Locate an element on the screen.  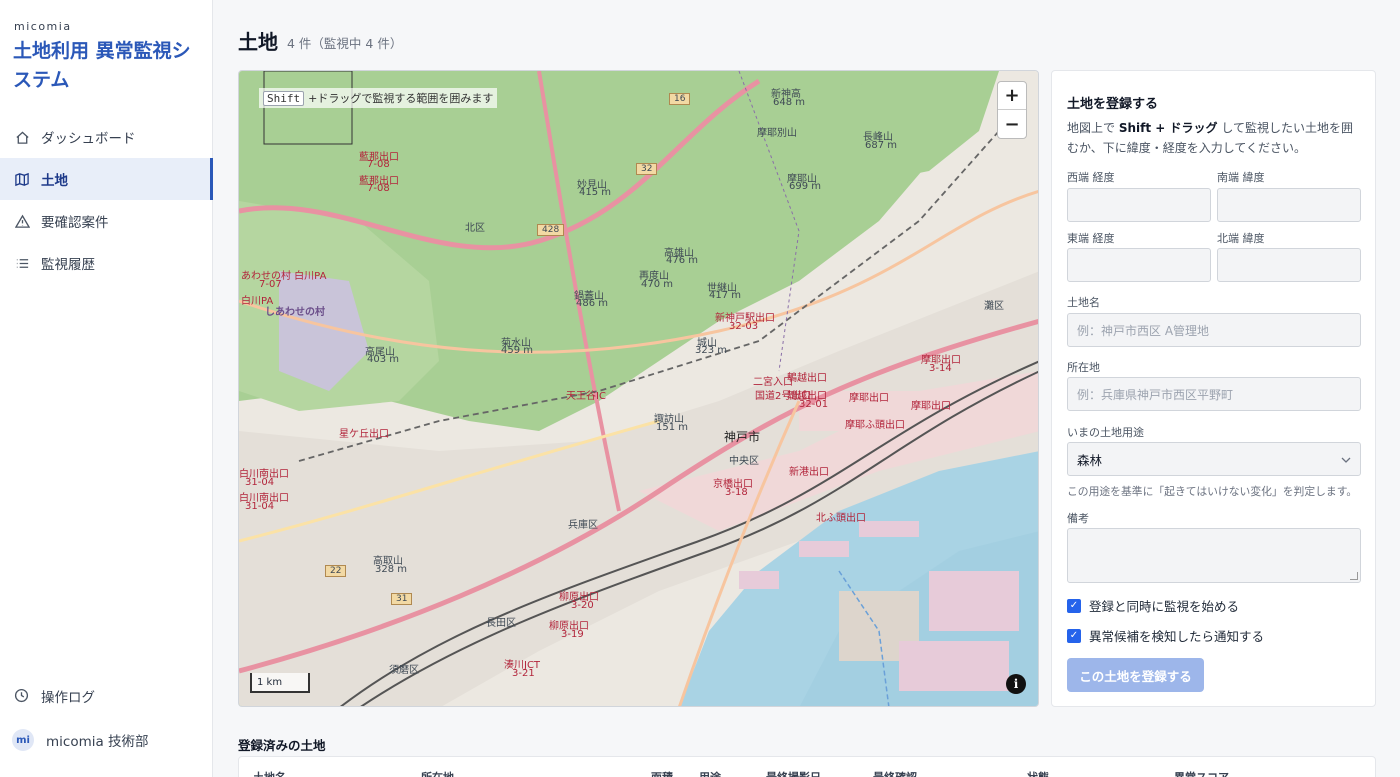
map-label-suma: 須磨区 is located at coordinates (404, 670).